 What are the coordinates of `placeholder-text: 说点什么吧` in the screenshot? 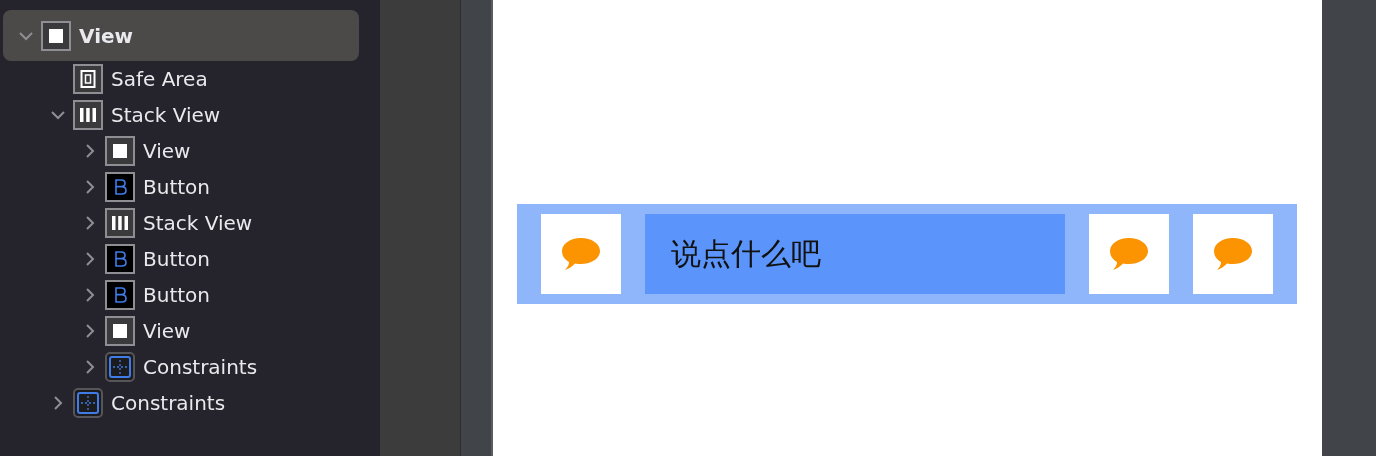 It's located at (746, 253).